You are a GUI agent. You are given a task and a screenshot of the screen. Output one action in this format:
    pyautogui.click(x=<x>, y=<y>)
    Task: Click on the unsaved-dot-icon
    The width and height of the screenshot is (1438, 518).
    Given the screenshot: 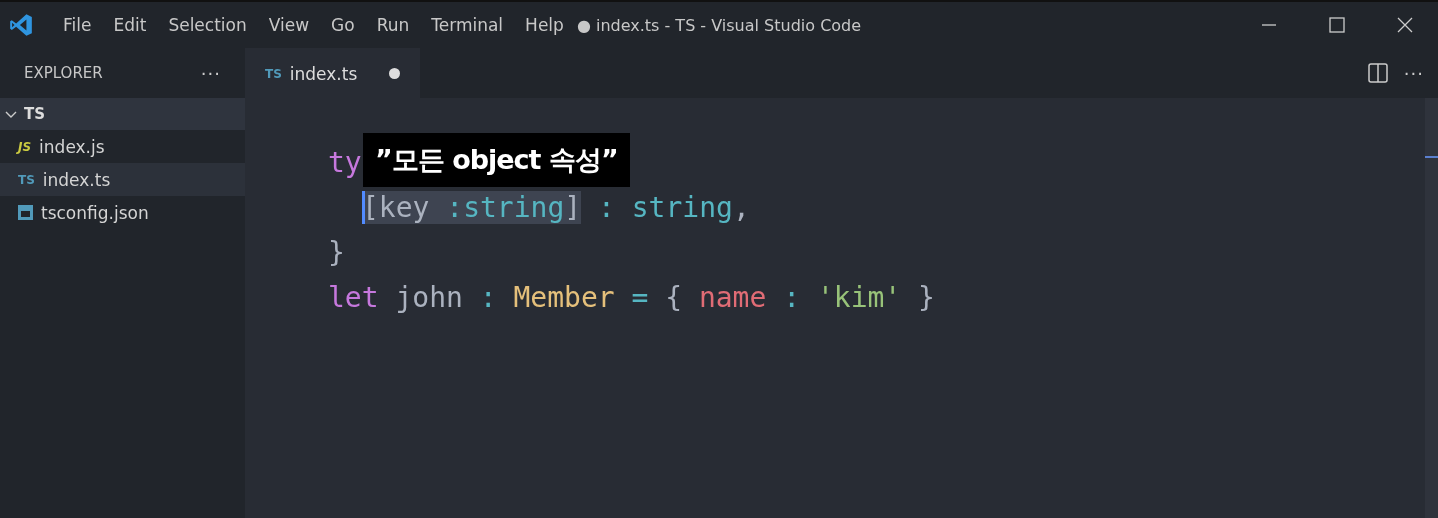 What is the action you would take?
    pyautogui.click(x=394, y=73)
    